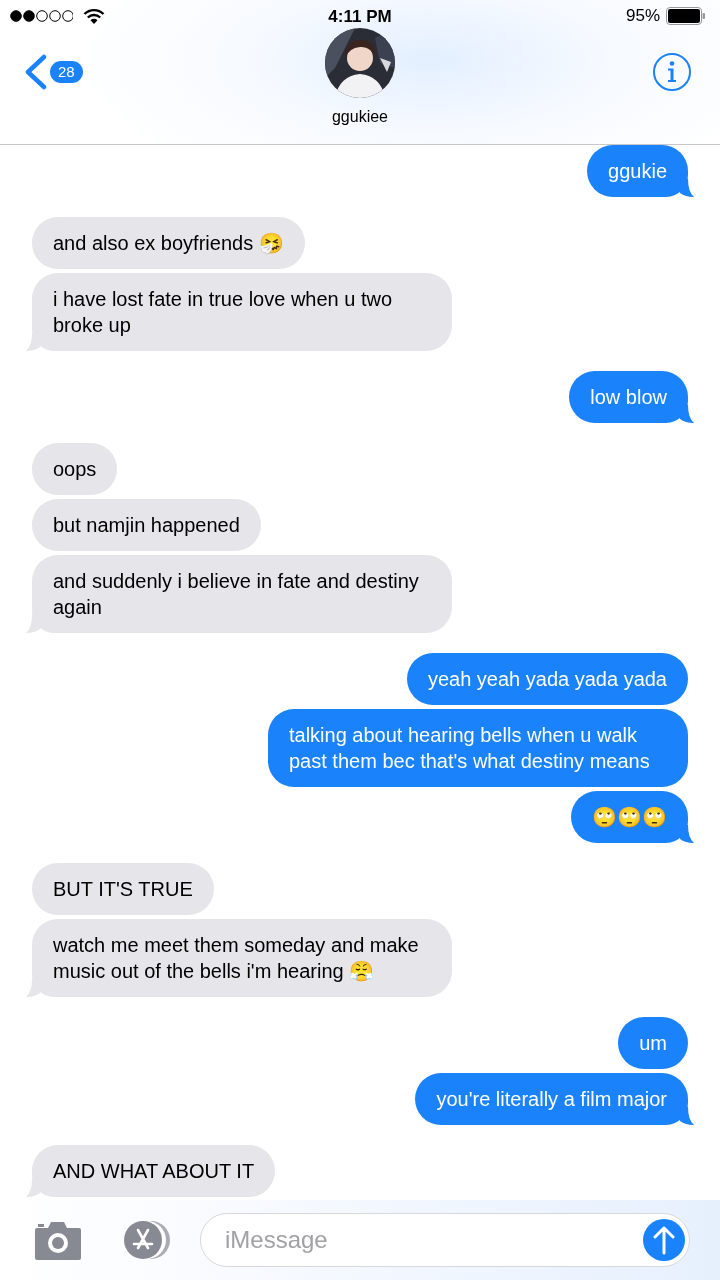  I want to click on battery-icon, so click(686, 16).